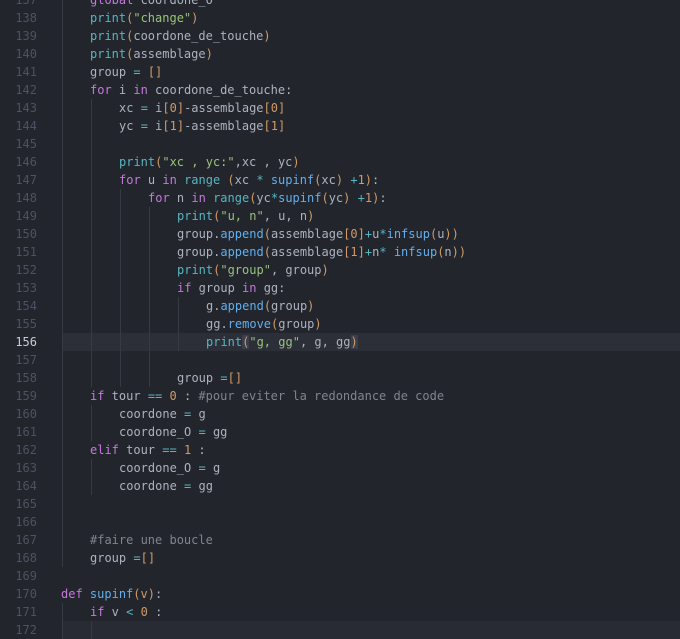  I want to click on token-text: , g, gg, so click(325, 342).